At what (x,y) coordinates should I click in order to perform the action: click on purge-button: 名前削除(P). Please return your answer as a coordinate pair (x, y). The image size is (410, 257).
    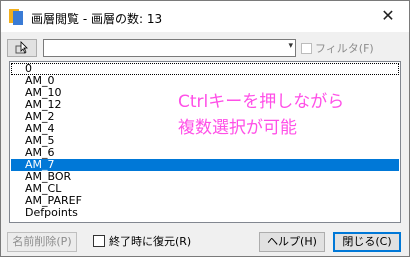
    Looking at the image, I should click on (42, 242).